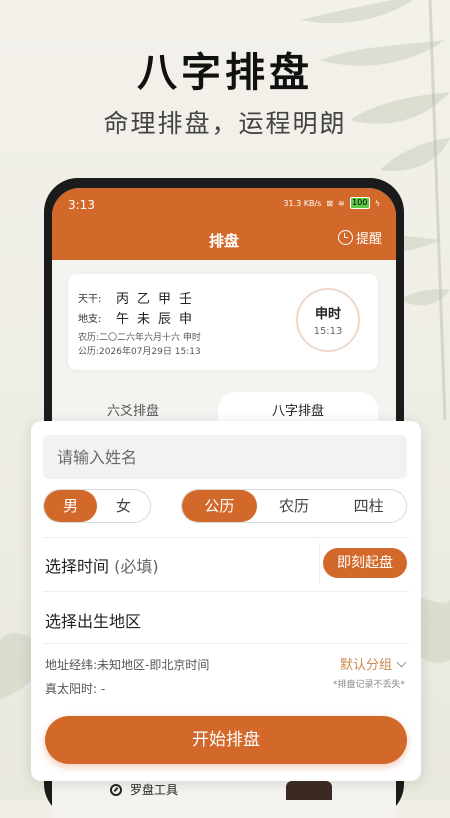  Describe the element at coordinates (150, 338) in the screenshot. I see `lunar-value: 二〇二六年六月十六 申时` at that location.